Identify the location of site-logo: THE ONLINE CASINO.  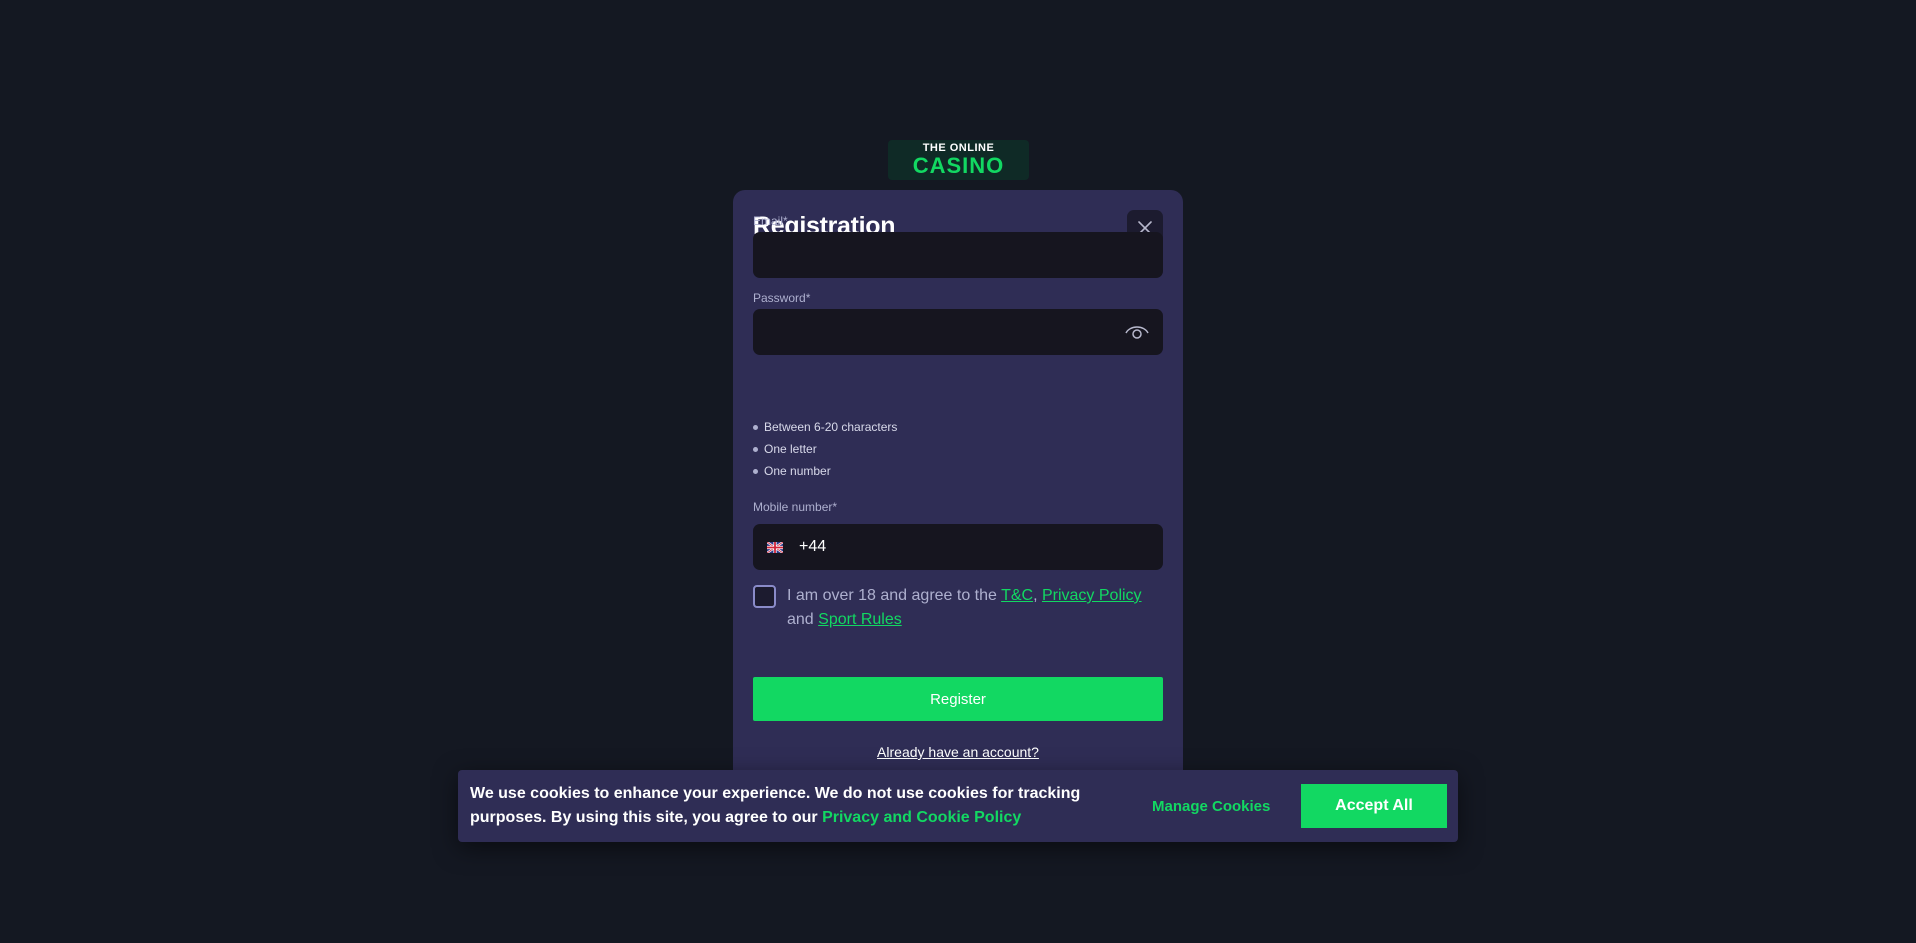
(958, 160).